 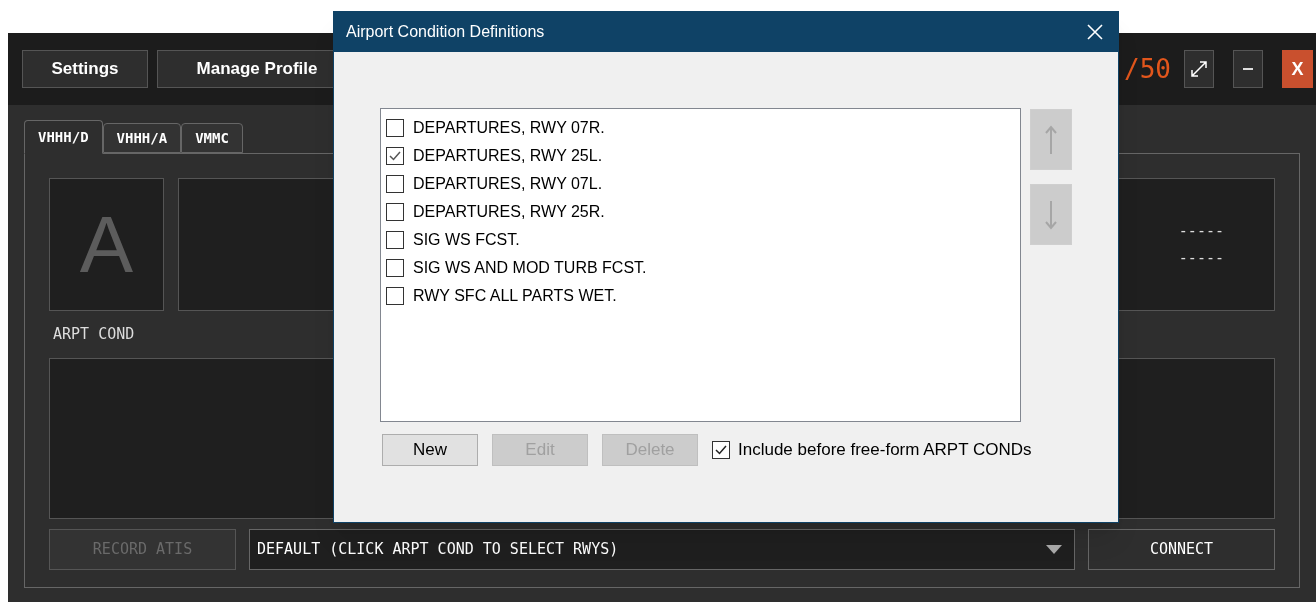 I want to click on condition-item: DEPARTURES, RWY 25L., so click(x=496, y=156).